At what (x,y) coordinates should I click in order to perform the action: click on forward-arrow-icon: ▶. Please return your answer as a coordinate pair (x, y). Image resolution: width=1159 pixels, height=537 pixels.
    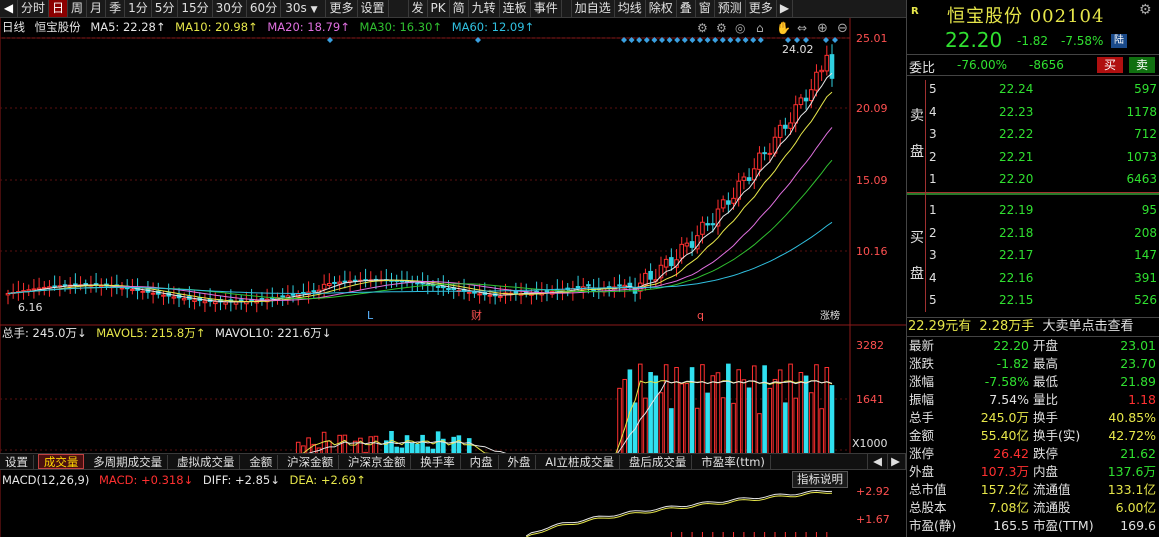
    Looking at the image, I should click on (785, 8).